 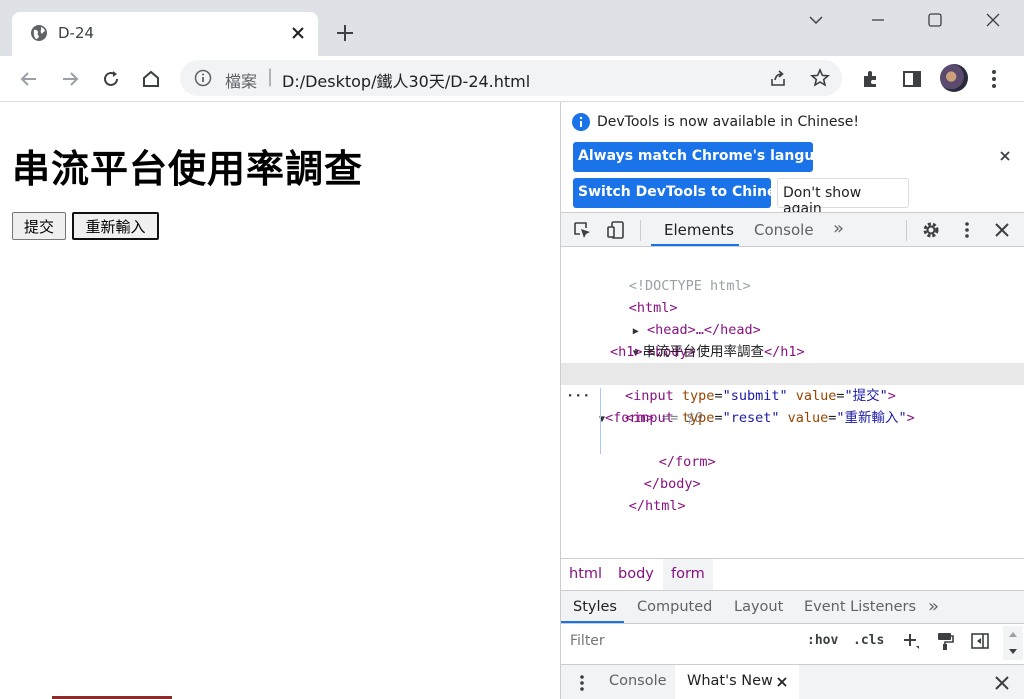 What do you see at coordinates (695, 245) in the screenshot?
I see `active-tab-indicator` at bounding box center [695, 245].